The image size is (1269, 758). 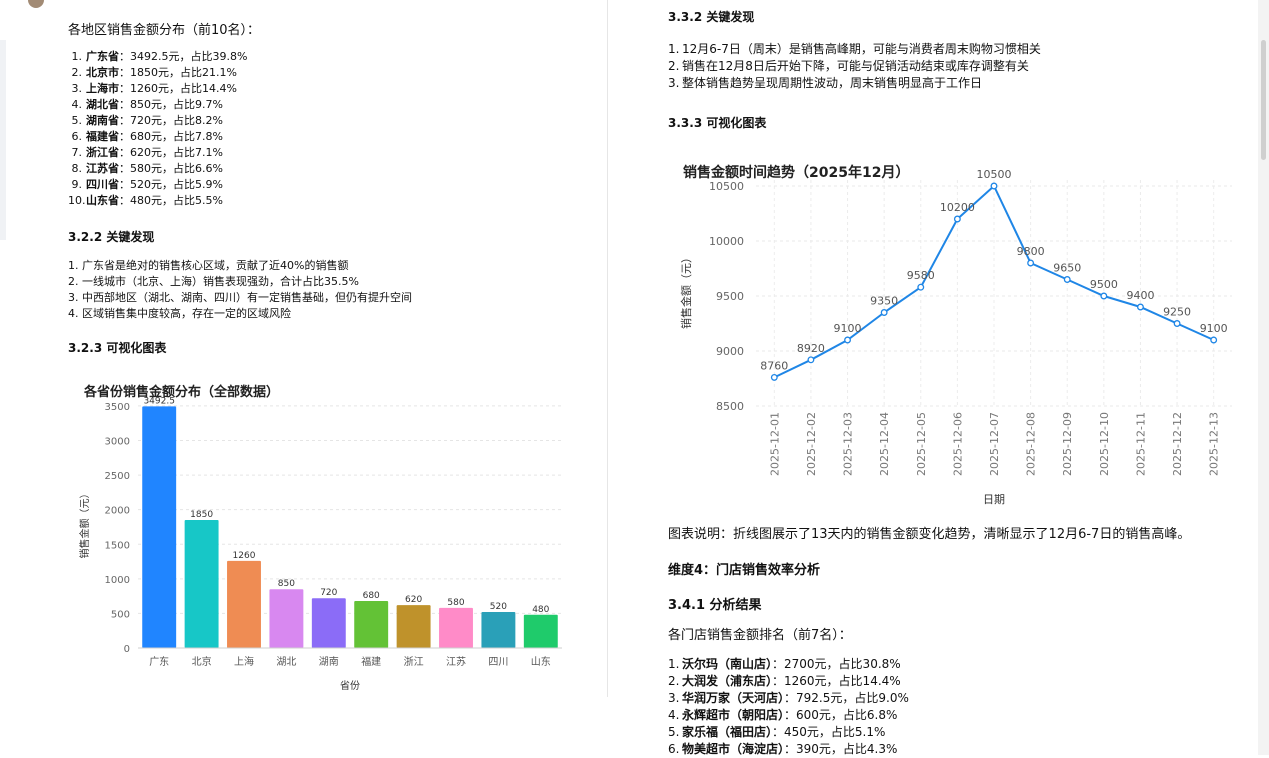 What do you see at coordinates (157, 153) in the screenshot?
I see `list-item: 7. 浙江省：620元，占比7.1%` at bounding box center [157, 153].